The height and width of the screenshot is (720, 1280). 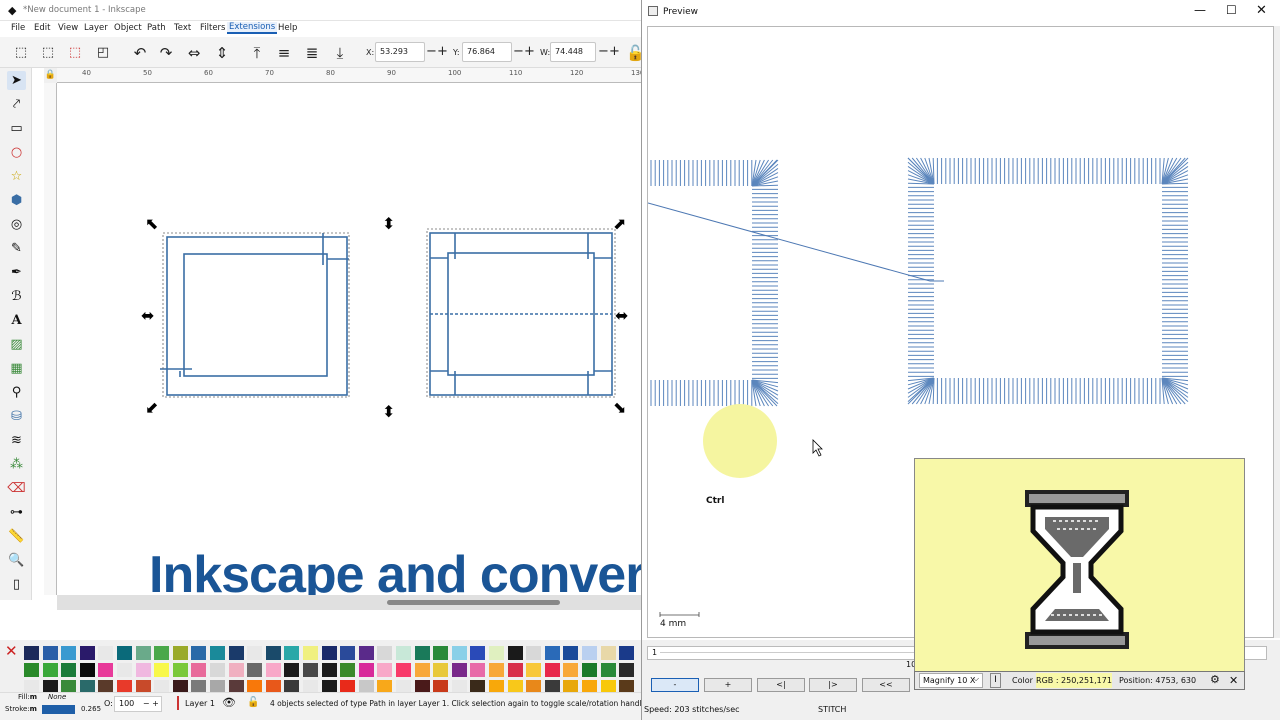 What do you see at coordinates (16, 272) in the screenshot?
I see `pen-tool-icon: ✒` at bounding box center [16, 272].